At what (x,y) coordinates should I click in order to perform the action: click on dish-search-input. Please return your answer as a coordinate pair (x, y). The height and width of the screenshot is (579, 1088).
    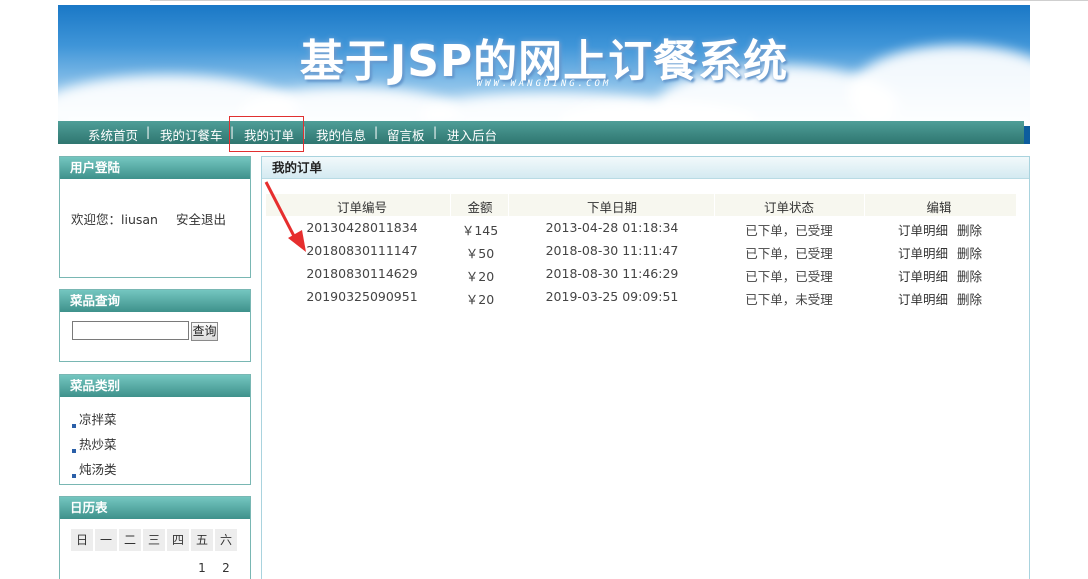
    Looking at the image, I should click on (130, 330).